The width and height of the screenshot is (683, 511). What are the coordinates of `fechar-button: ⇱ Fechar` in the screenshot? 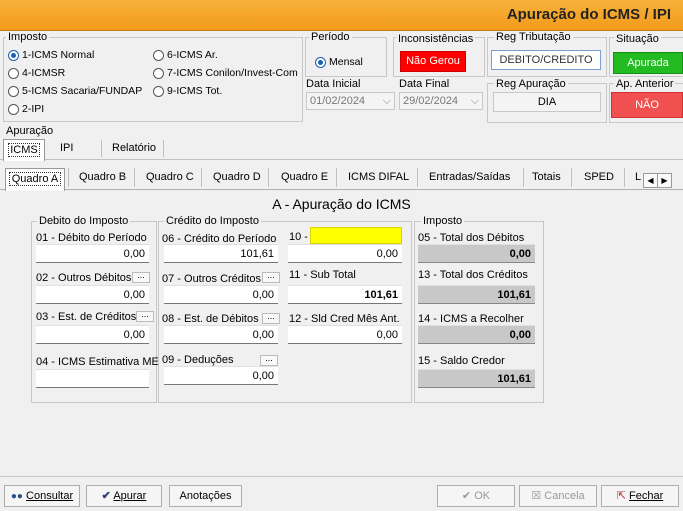 It's located at (640, 496).